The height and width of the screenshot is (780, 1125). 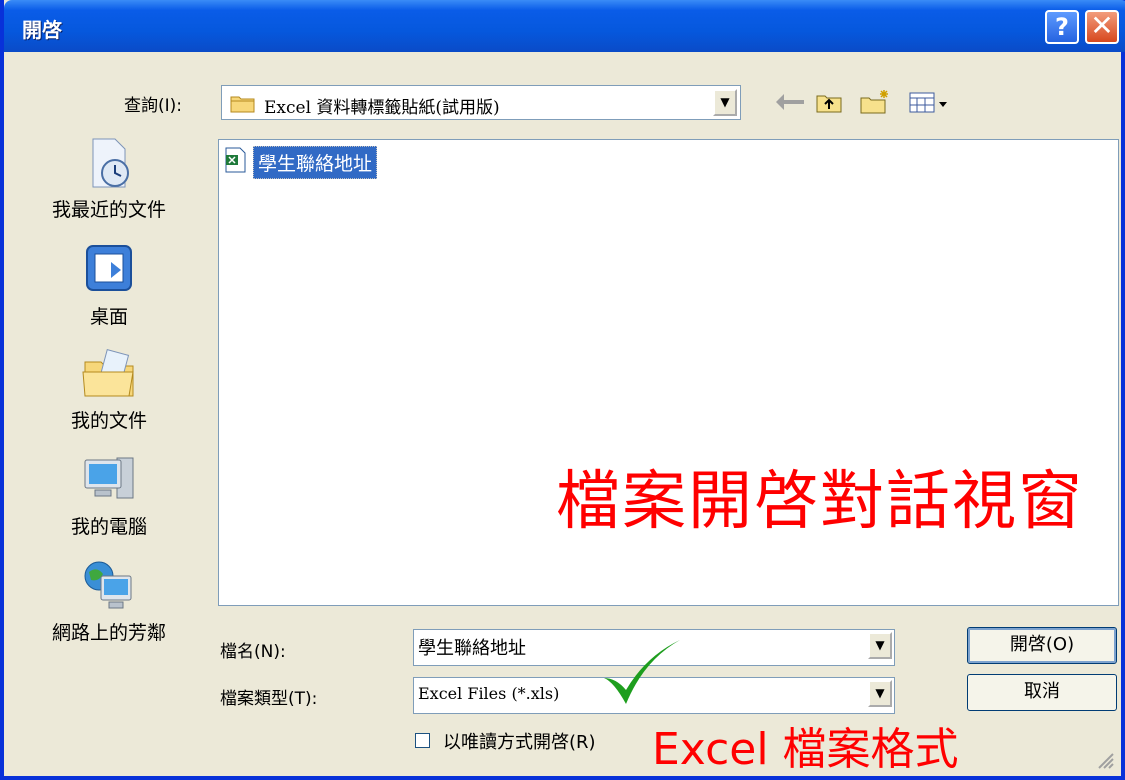 I want to click on annotation-excel-format: Excel 檔案格式, so click(x=805, y=749).